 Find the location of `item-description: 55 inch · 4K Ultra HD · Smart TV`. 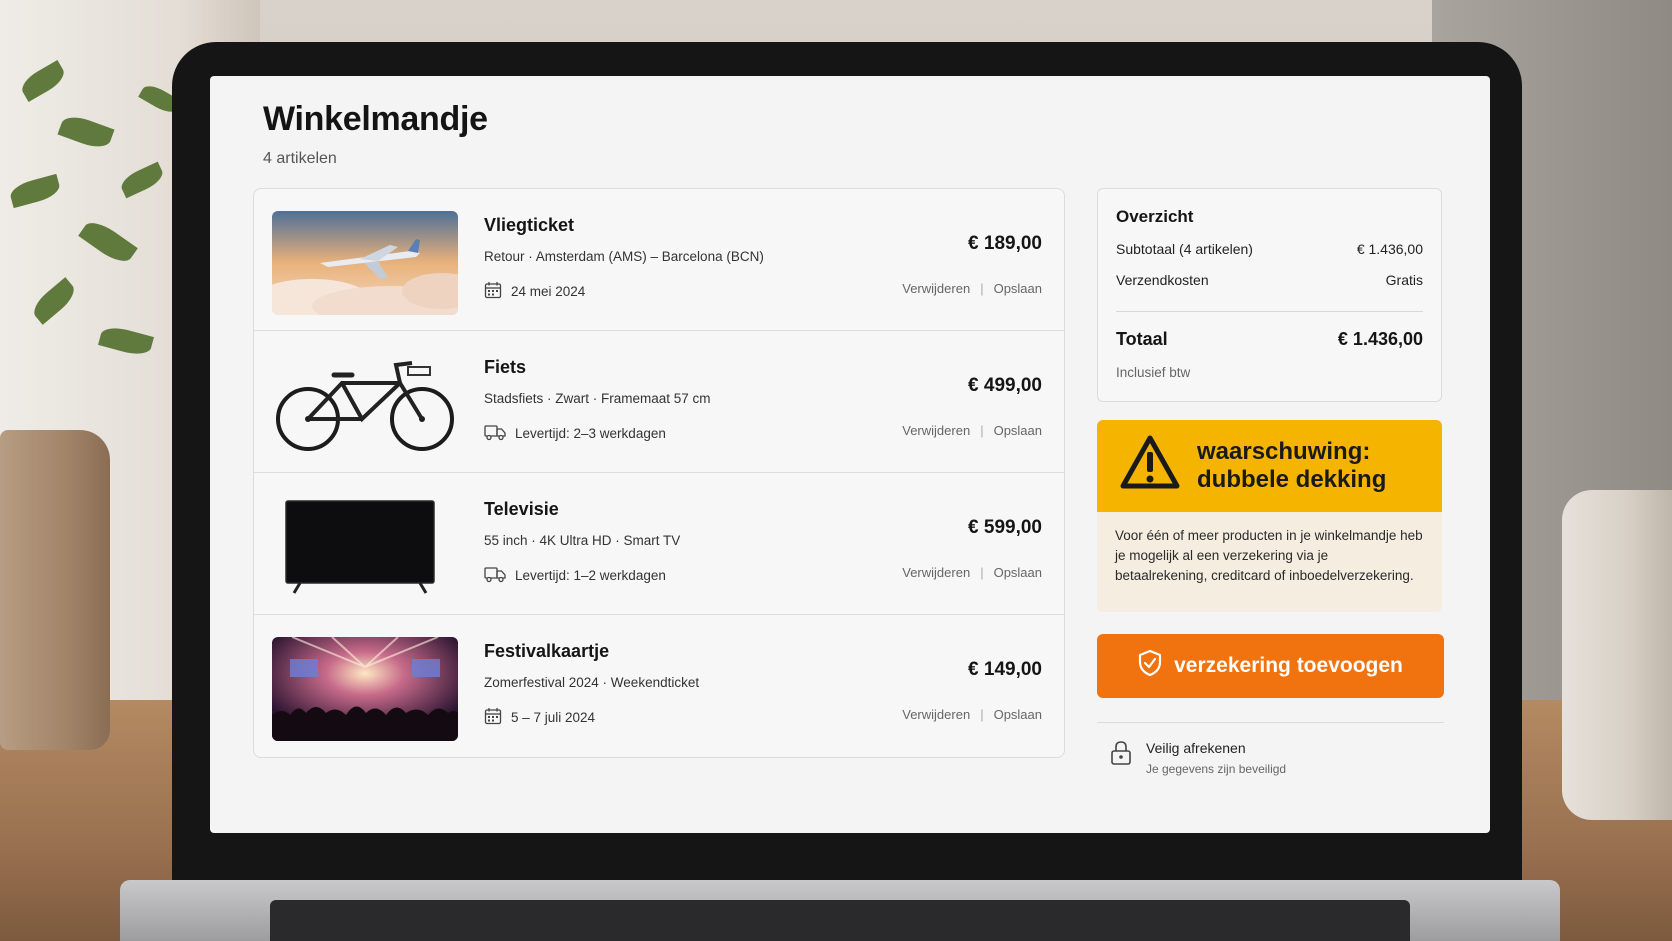

item-description: 55 inch · 4K Ultra HD · Smart TV is located at coordinates (582, 540).